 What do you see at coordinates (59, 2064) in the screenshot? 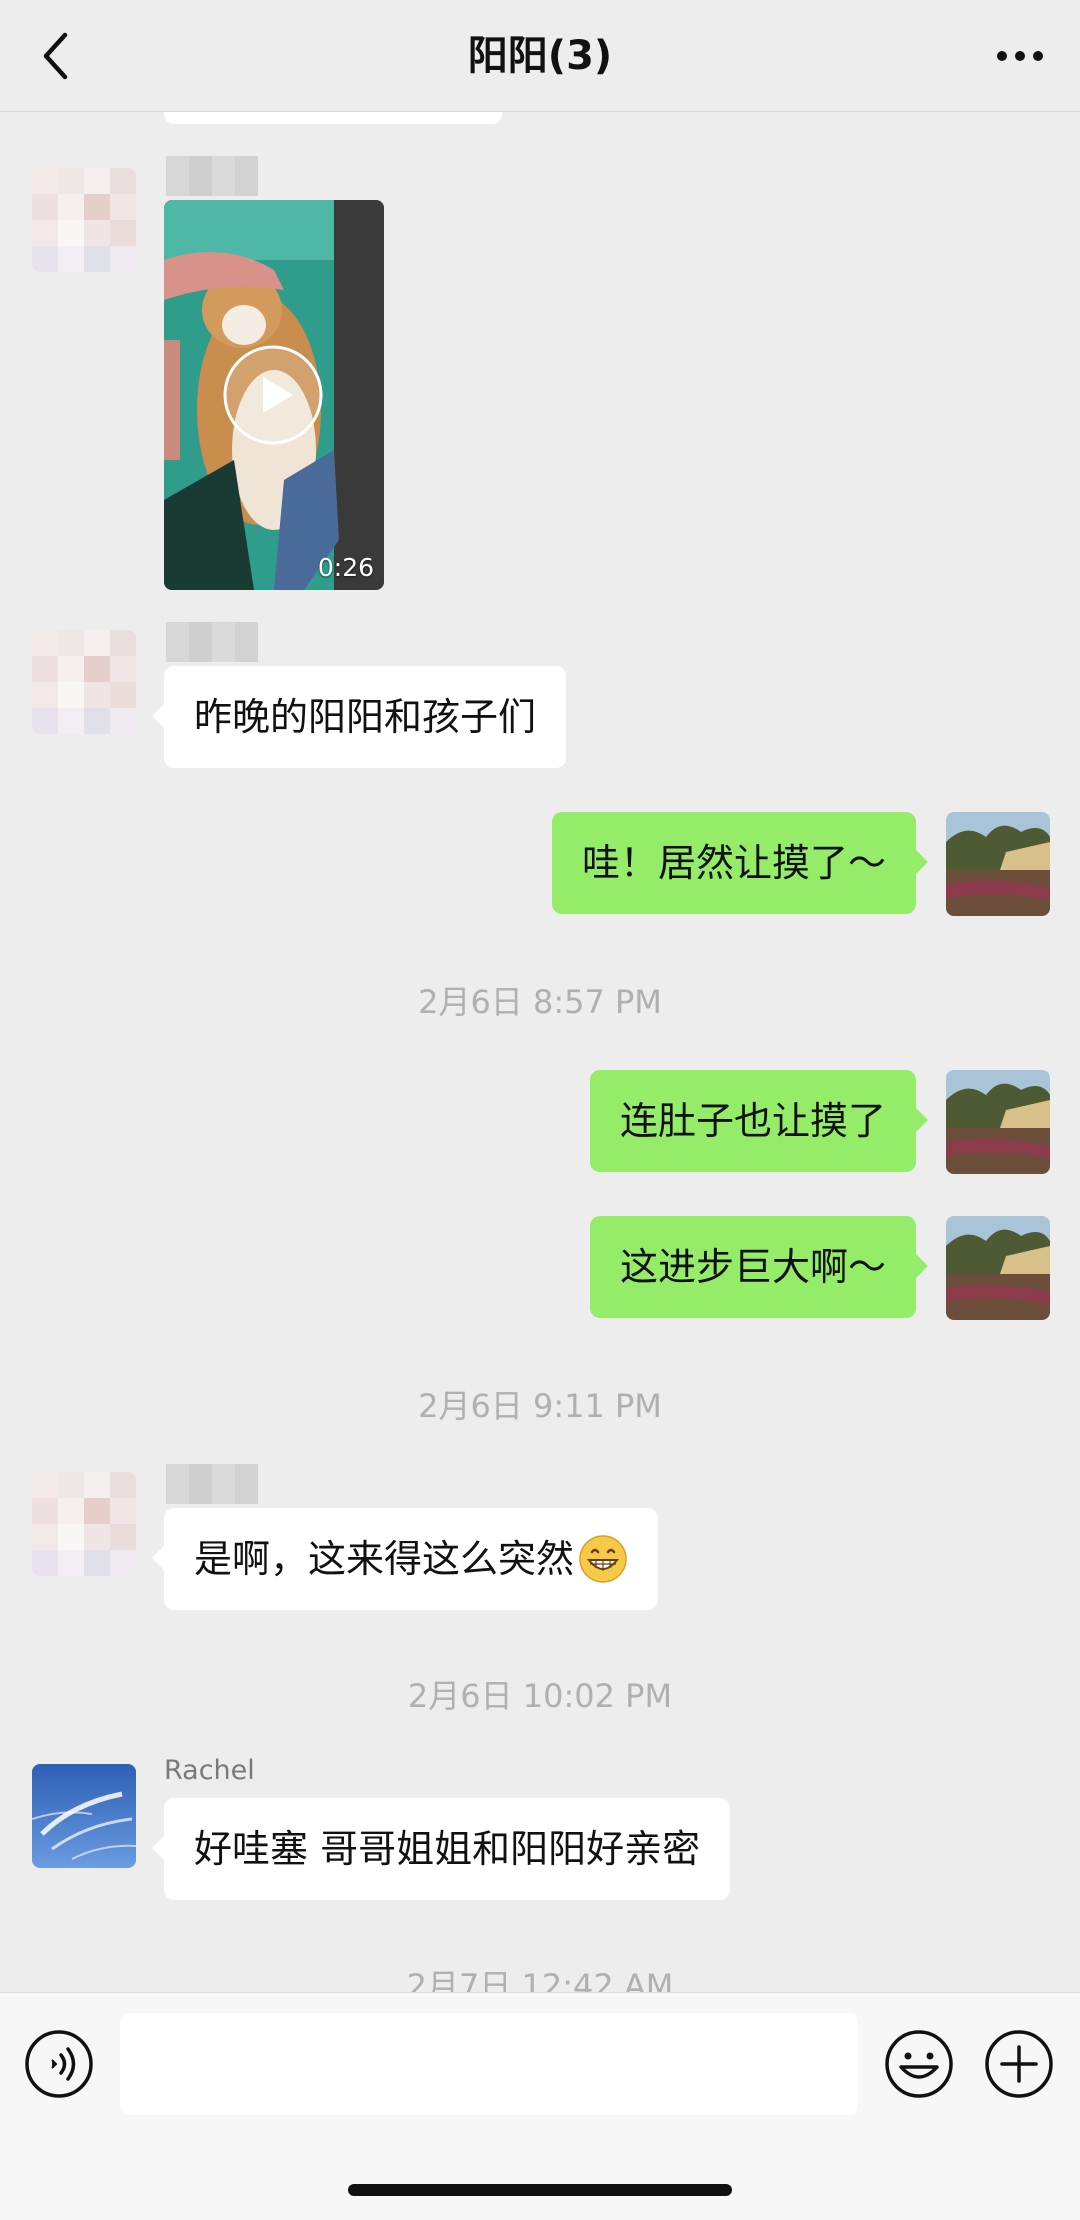
I see `voice-icon` at bounding box center [59, 2064].